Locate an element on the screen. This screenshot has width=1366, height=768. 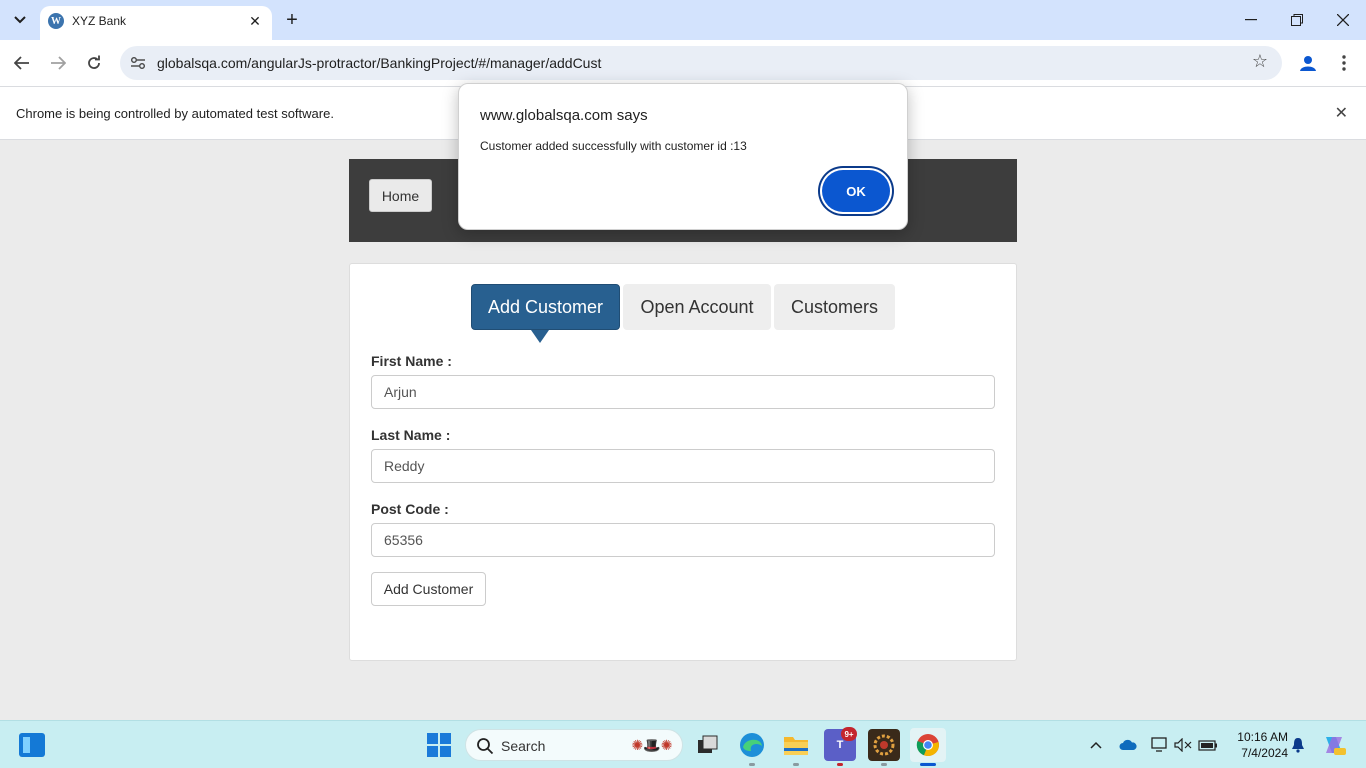
restore-icon is located at coordinates (1297, 20).